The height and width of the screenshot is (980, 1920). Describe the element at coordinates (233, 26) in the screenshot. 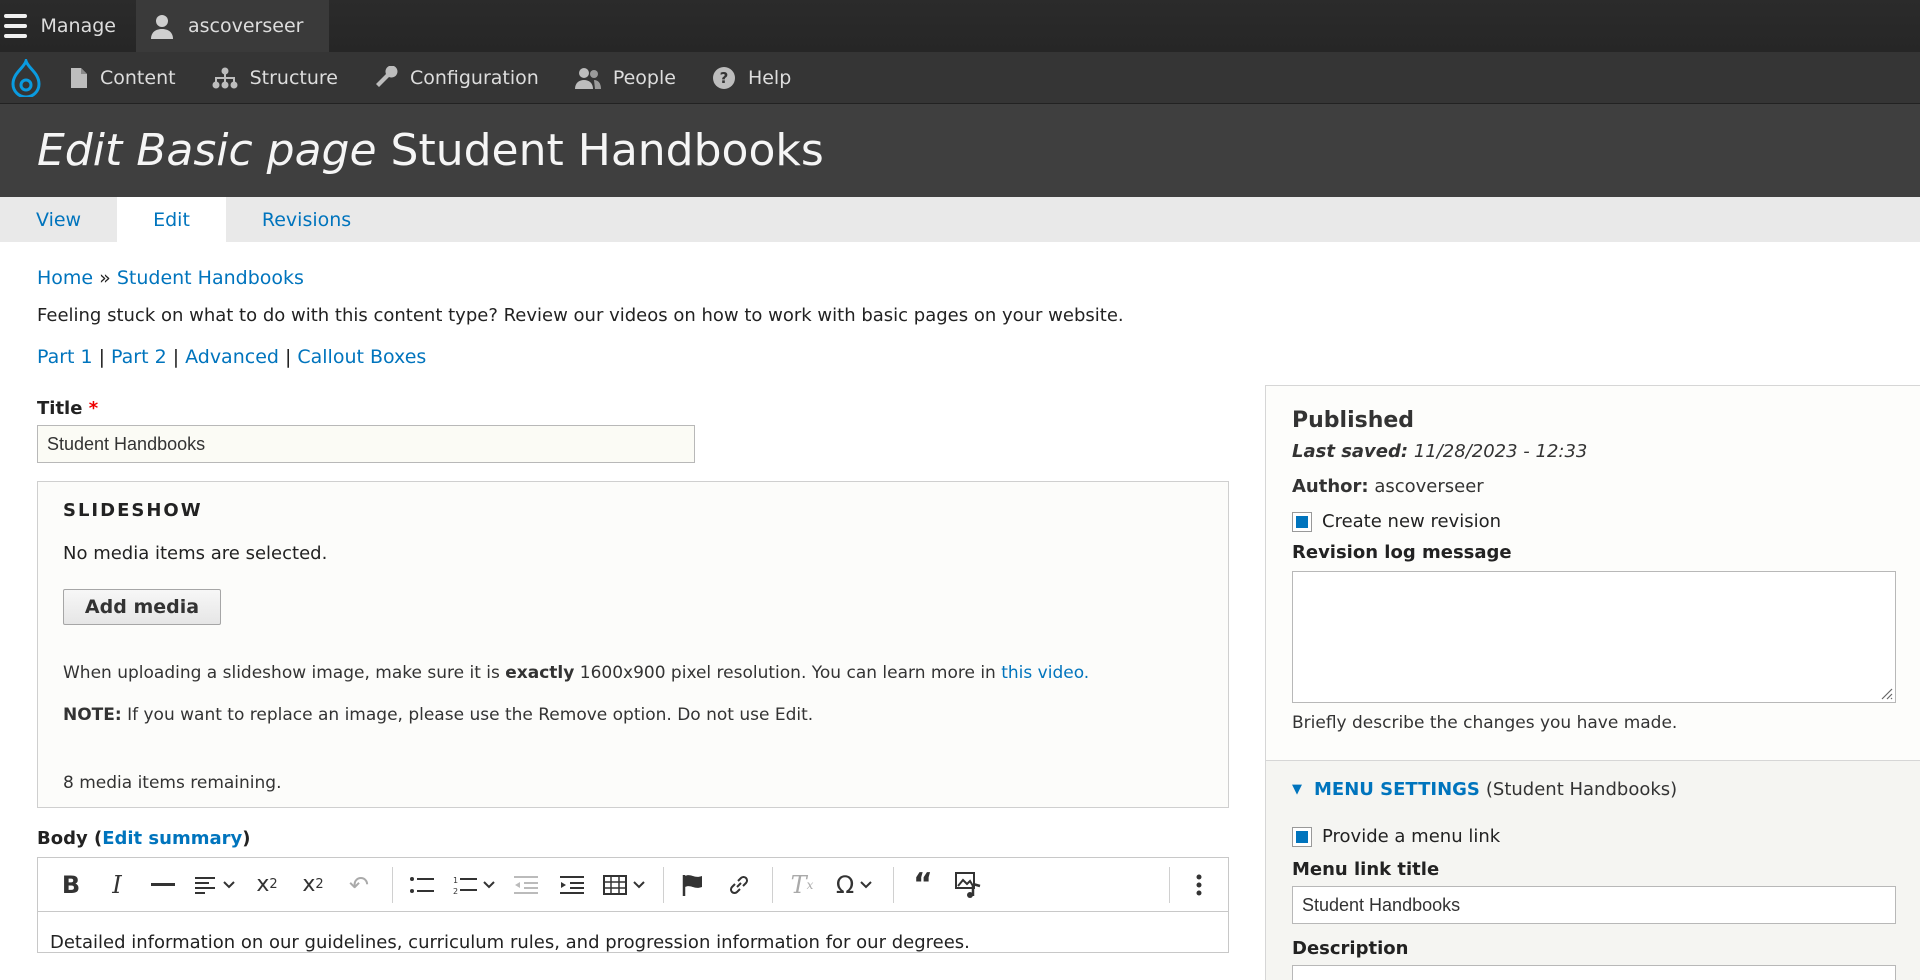

I see `user-menu-button: ascoverseer` at that location.